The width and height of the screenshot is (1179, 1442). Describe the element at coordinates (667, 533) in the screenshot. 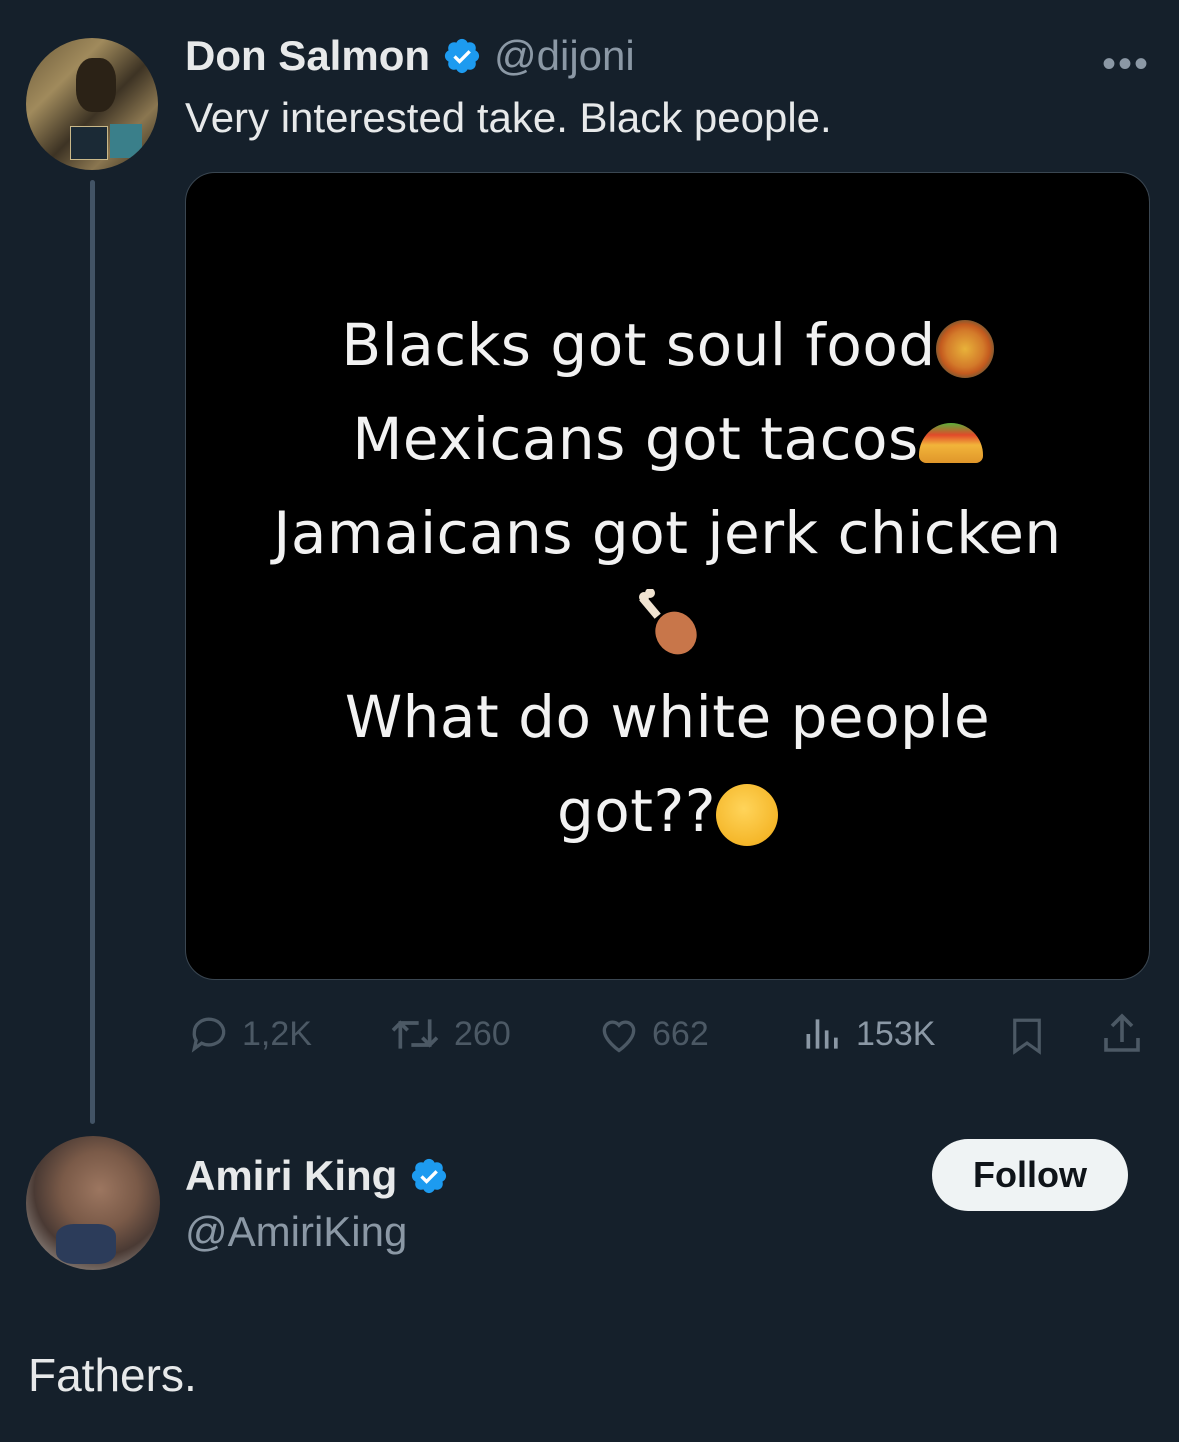

I see `image-line-3: Jamaicans got jerk chicken` at that location.